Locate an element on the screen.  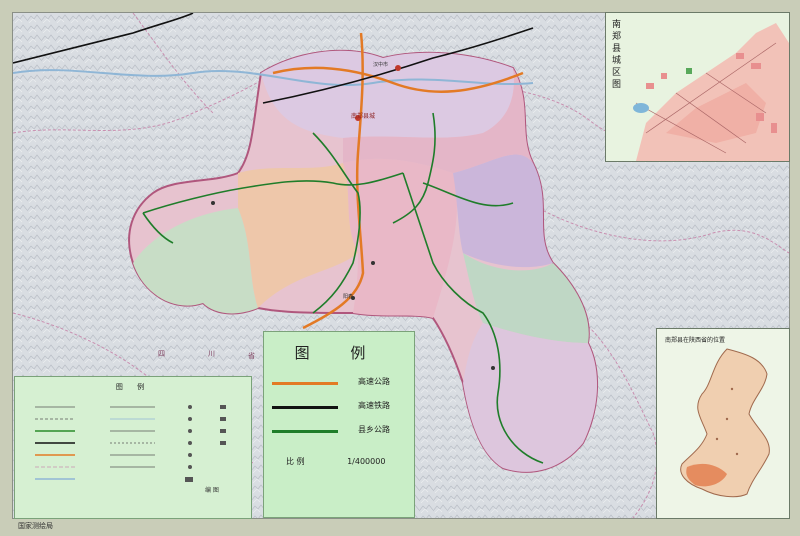
inset-city-canvas is located at coordinates (697, 87).